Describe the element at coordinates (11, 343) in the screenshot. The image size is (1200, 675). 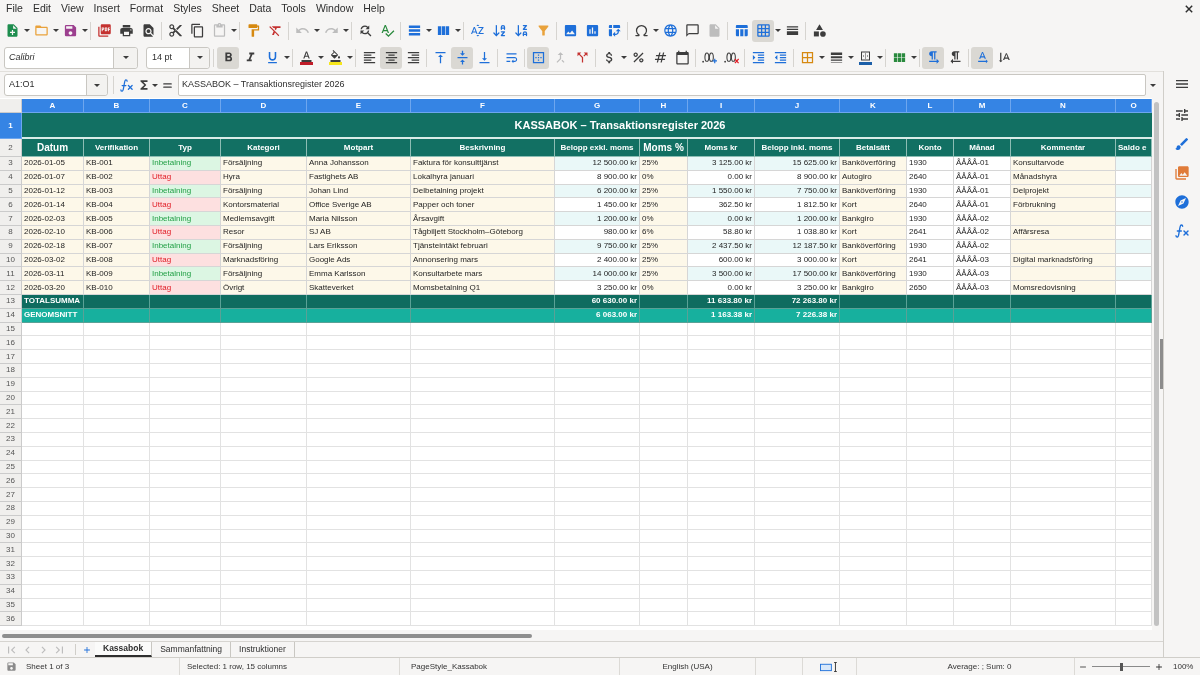
I see `row-header: 16` at that location.